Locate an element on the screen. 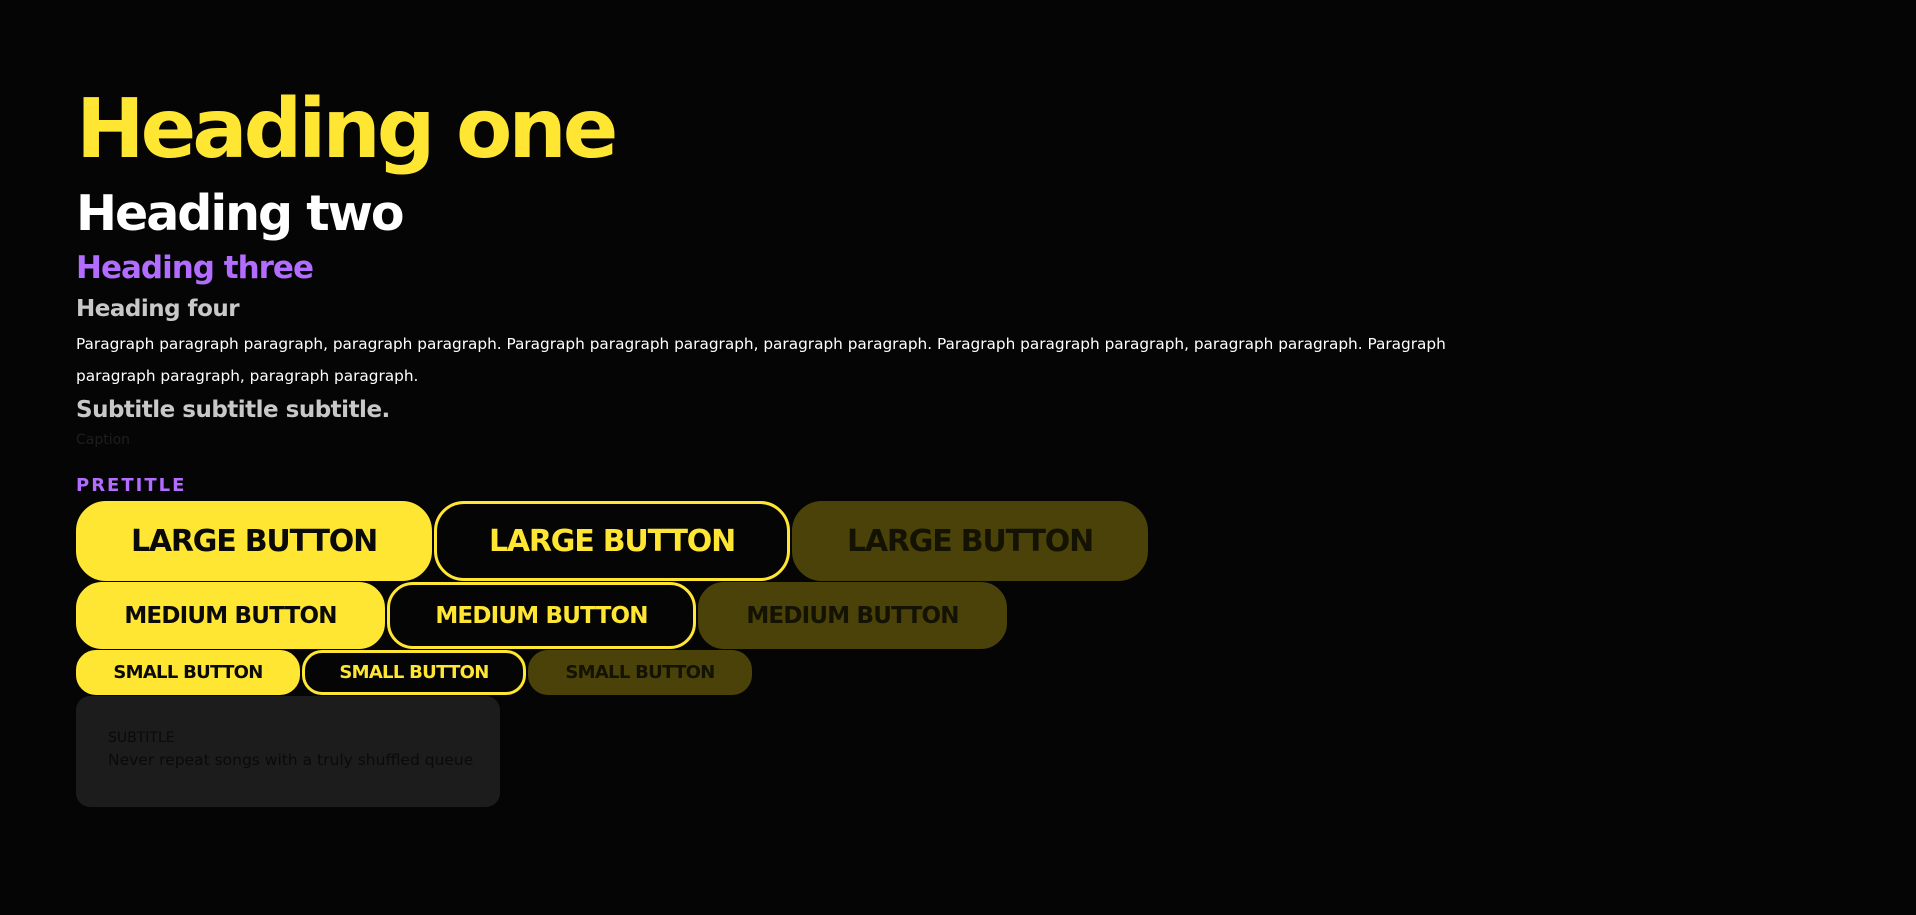 The height and width of the screenshot is (915, 1916). heading-two: Heading two is located at coordinates (240, 213).